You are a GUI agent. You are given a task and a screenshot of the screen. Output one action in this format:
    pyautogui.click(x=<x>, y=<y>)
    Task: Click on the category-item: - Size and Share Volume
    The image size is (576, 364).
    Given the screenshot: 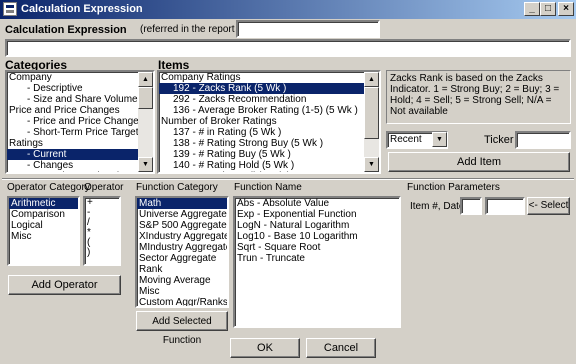 What is the action you would take?
    pyautogui.click(x=72, y=99)
    